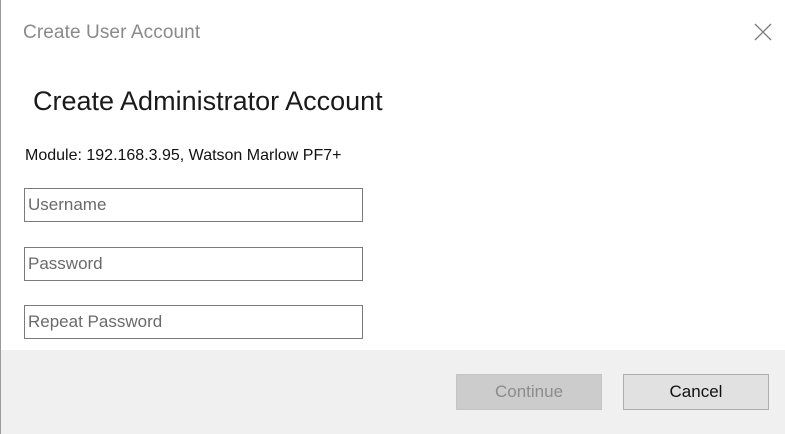 This screenshot has width=785, height=434. I want to click on cancel-button: Cancel, so click(696, 392).